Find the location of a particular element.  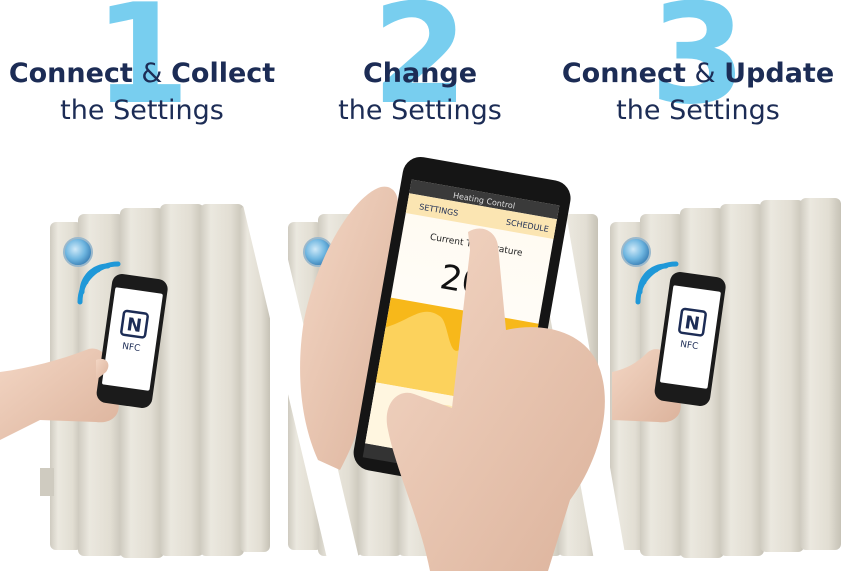

step-1-subtitle: the Settings is located at coordinates (142, 110).